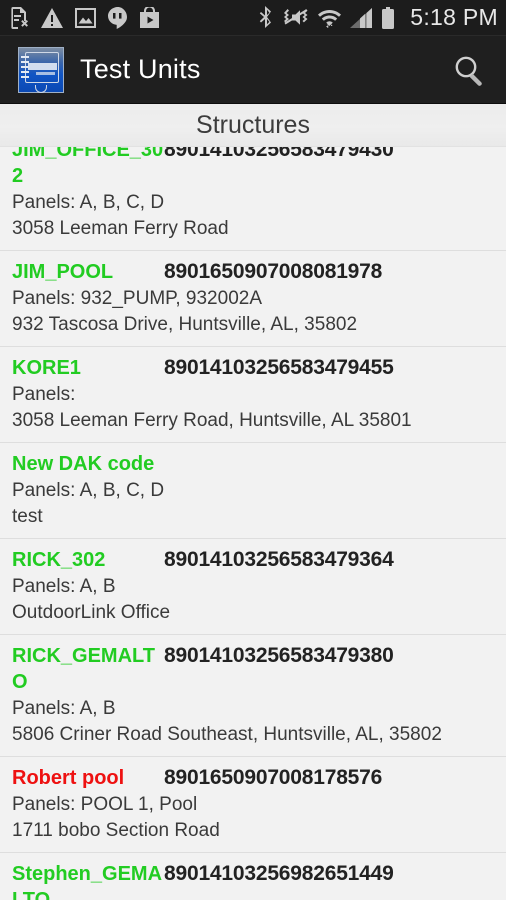 The height and width of the screenshot is (900, 506). I want to click on wifi-icon, so click(330, 19).